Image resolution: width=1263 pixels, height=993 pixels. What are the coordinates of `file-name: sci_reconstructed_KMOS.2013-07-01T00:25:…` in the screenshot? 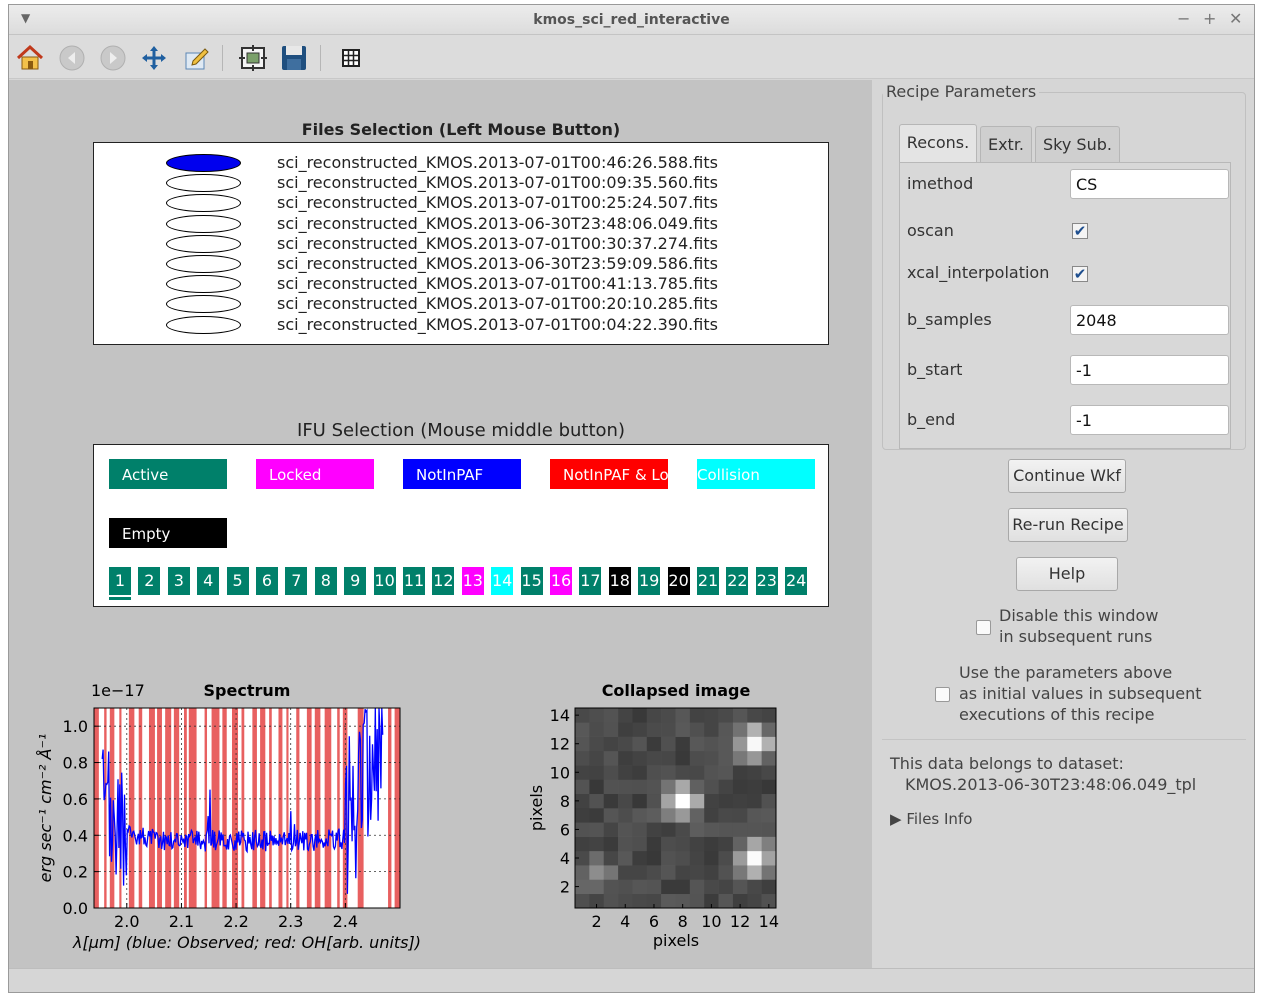 It's located at (497, 202).